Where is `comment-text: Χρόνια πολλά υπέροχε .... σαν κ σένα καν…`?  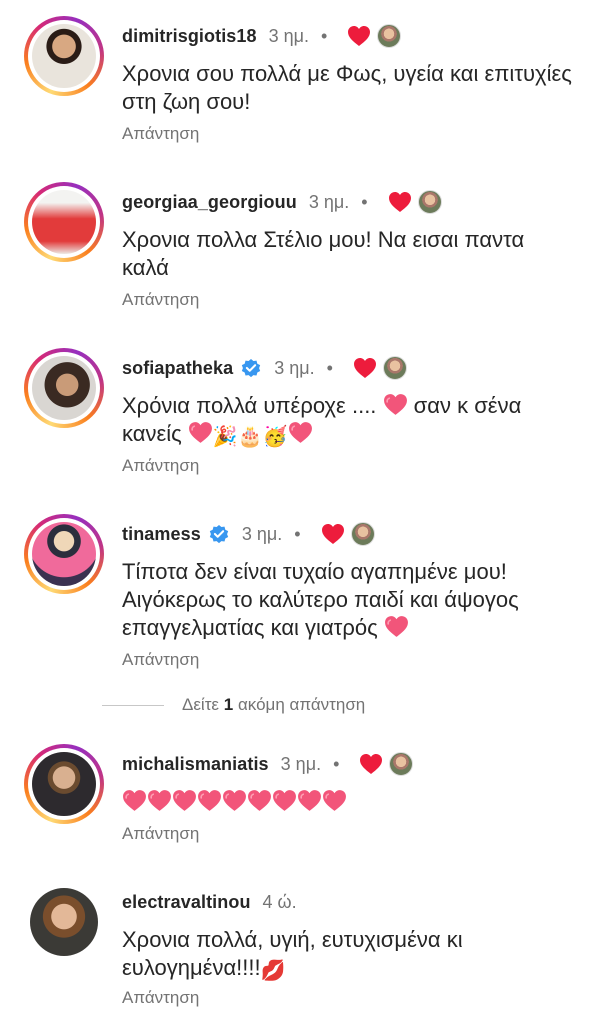 comment-text: Χρόνια πολλά υπέροχε .... σαν κ σένα καν… is located at coordinates (349, 421).